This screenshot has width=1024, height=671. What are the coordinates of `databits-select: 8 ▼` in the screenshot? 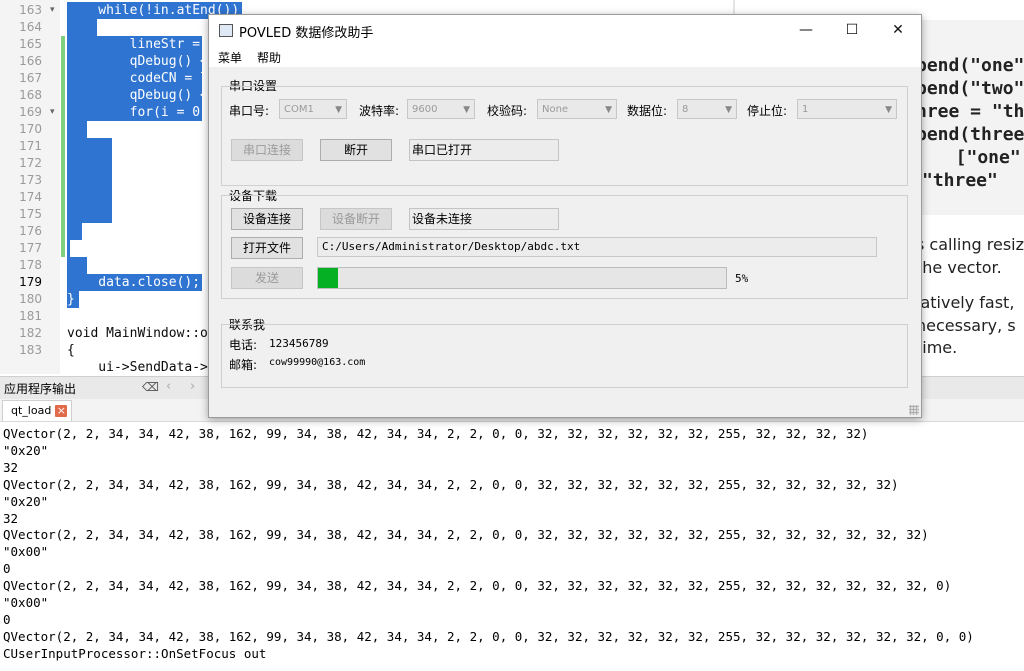 It's located at (707, 109).